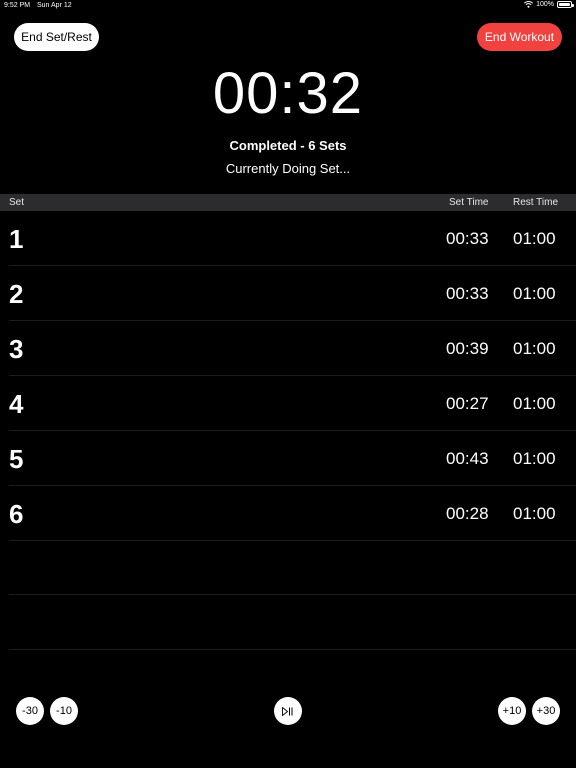 Image resolution: width=576 pixels, height=768 pixels. I want to click on table-row: 3 00:39 01:00, so click(288, 348).